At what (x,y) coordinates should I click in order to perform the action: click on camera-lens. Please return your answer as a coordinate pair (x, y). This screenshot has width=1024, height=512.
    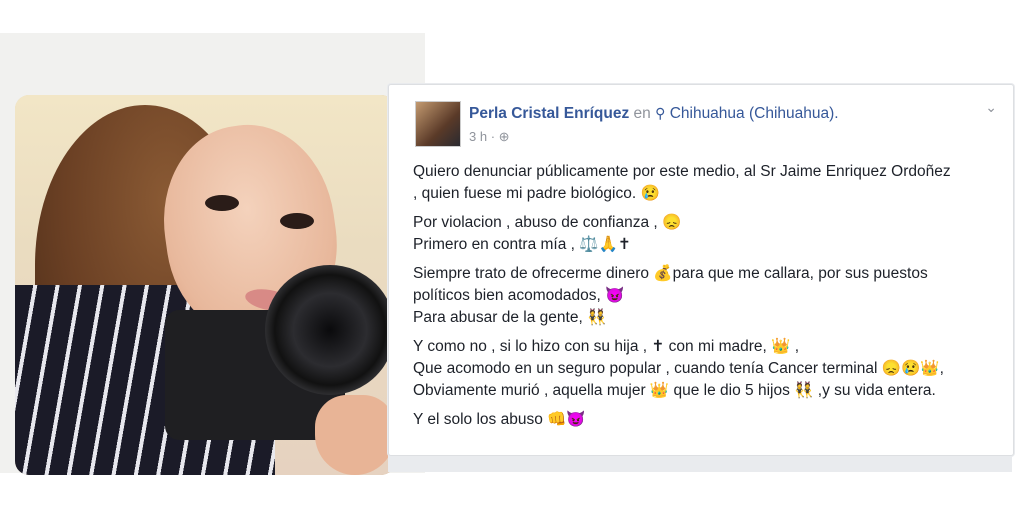
    Looking at the image, I should click on (330, 330).